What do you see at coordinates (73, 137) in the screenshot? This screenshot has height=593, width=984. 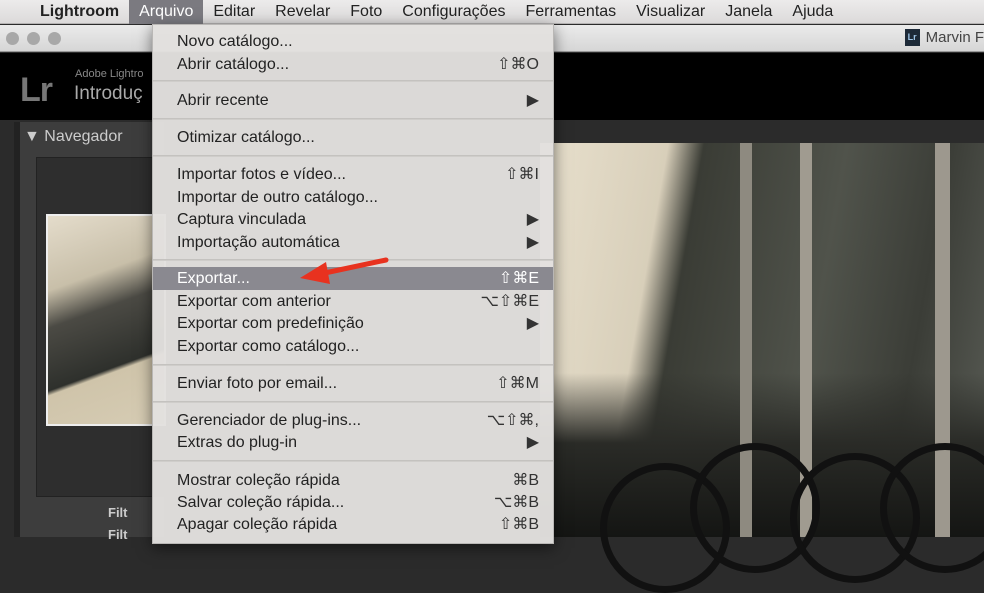 I see `navigator-panel-header: ▼ Navegador` at bounding box center [73, 137].